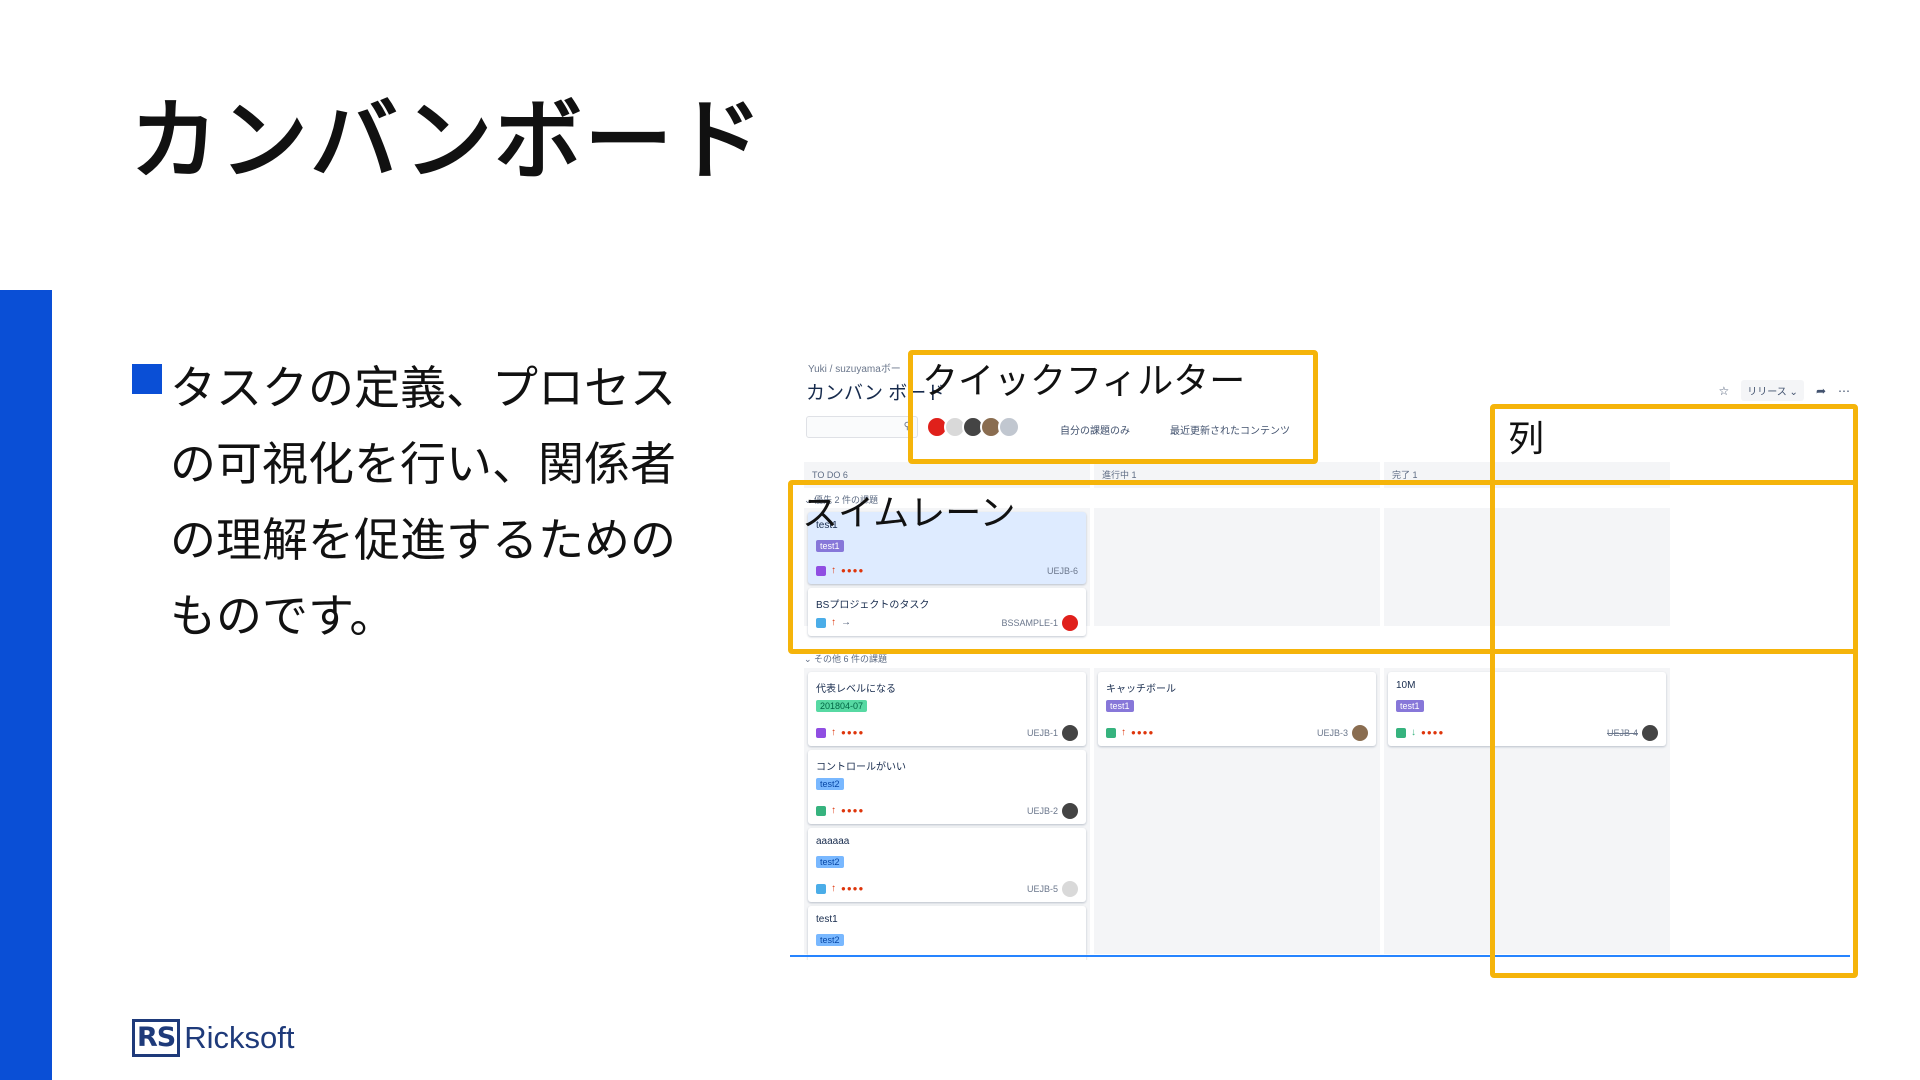 The height and width of the screenshot is (1080, 1920). I want to click on bullet-text: タスクの定義、プロセスの可視化を行い、関係者の理解を促進するためのものです。, so click(423, 502).